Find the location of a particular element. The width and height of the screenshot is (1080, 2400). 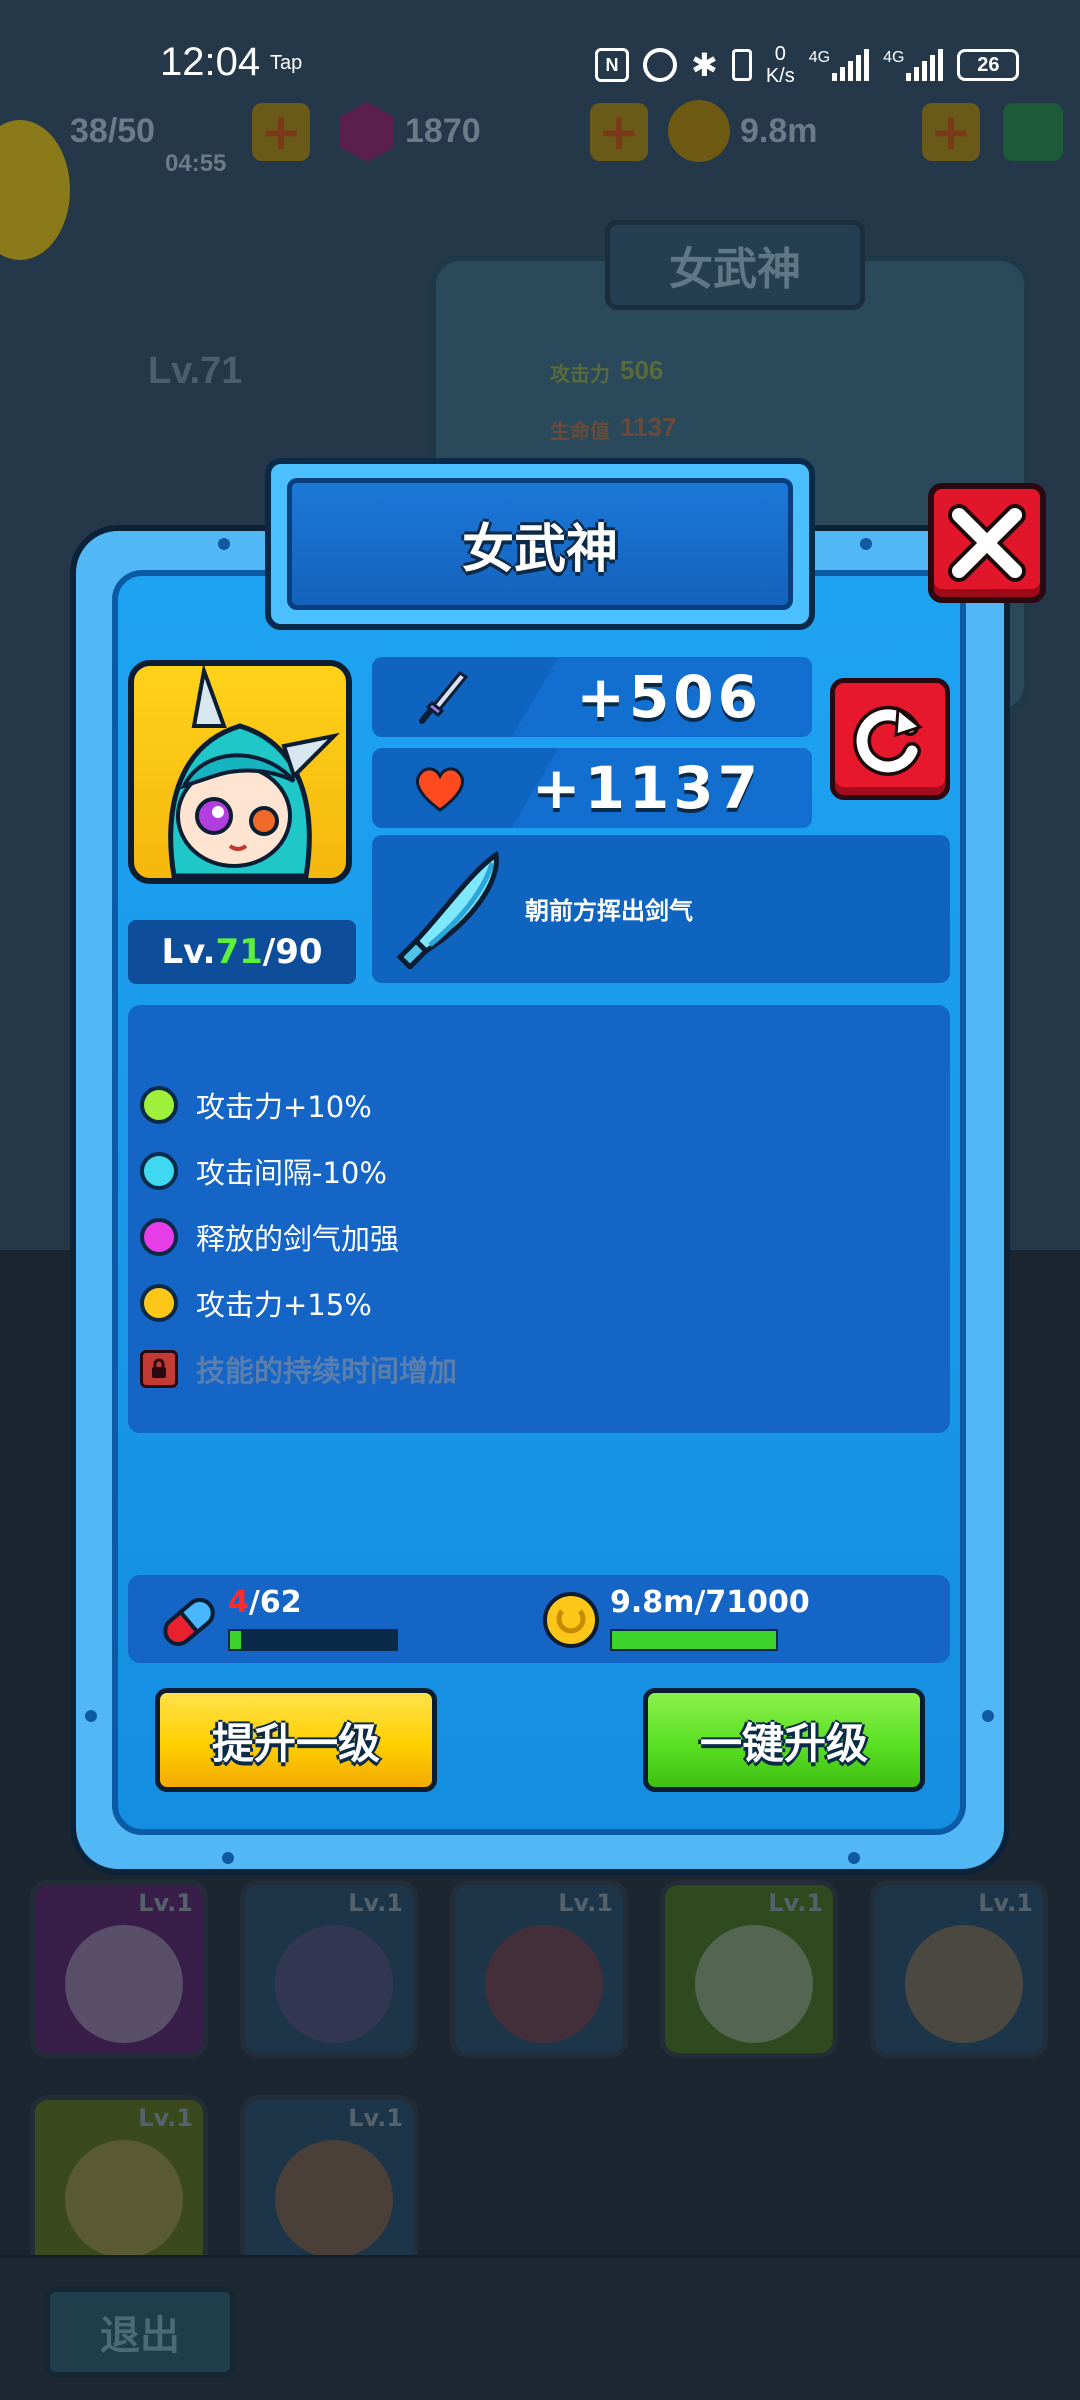

locked-list-item: 技能的持续时间增加 is located at coordinates (298, 1369).